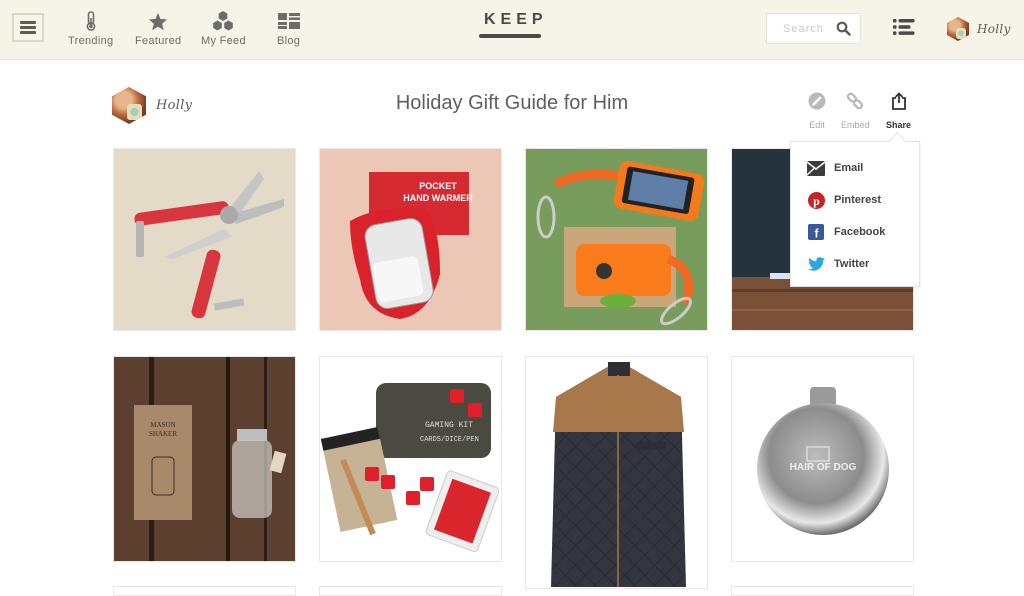  What do you see at coordinates (855, 103) in the screenshot?
I see `link-icon` at bounding box center [855, 103].